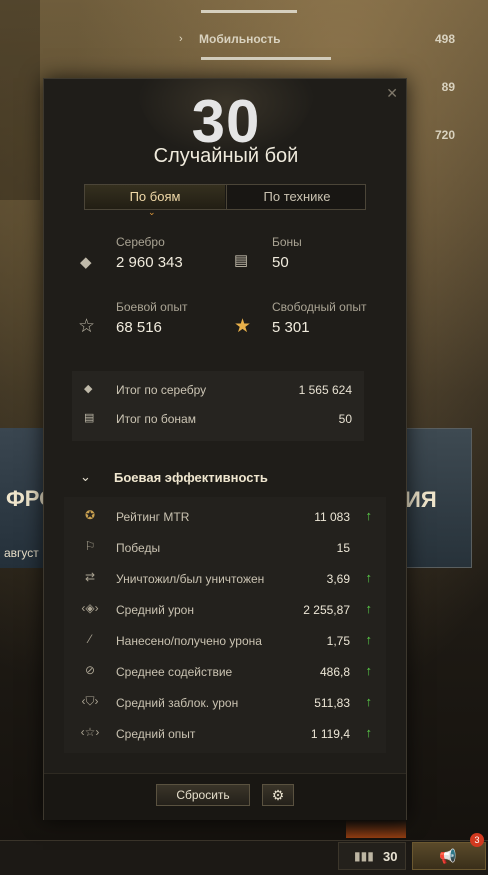 This screenshot has width=488, height=875. Describe the element at coordinates (448, 856) in the screenshot. I see `megaphone-icon: 📢` at that location.